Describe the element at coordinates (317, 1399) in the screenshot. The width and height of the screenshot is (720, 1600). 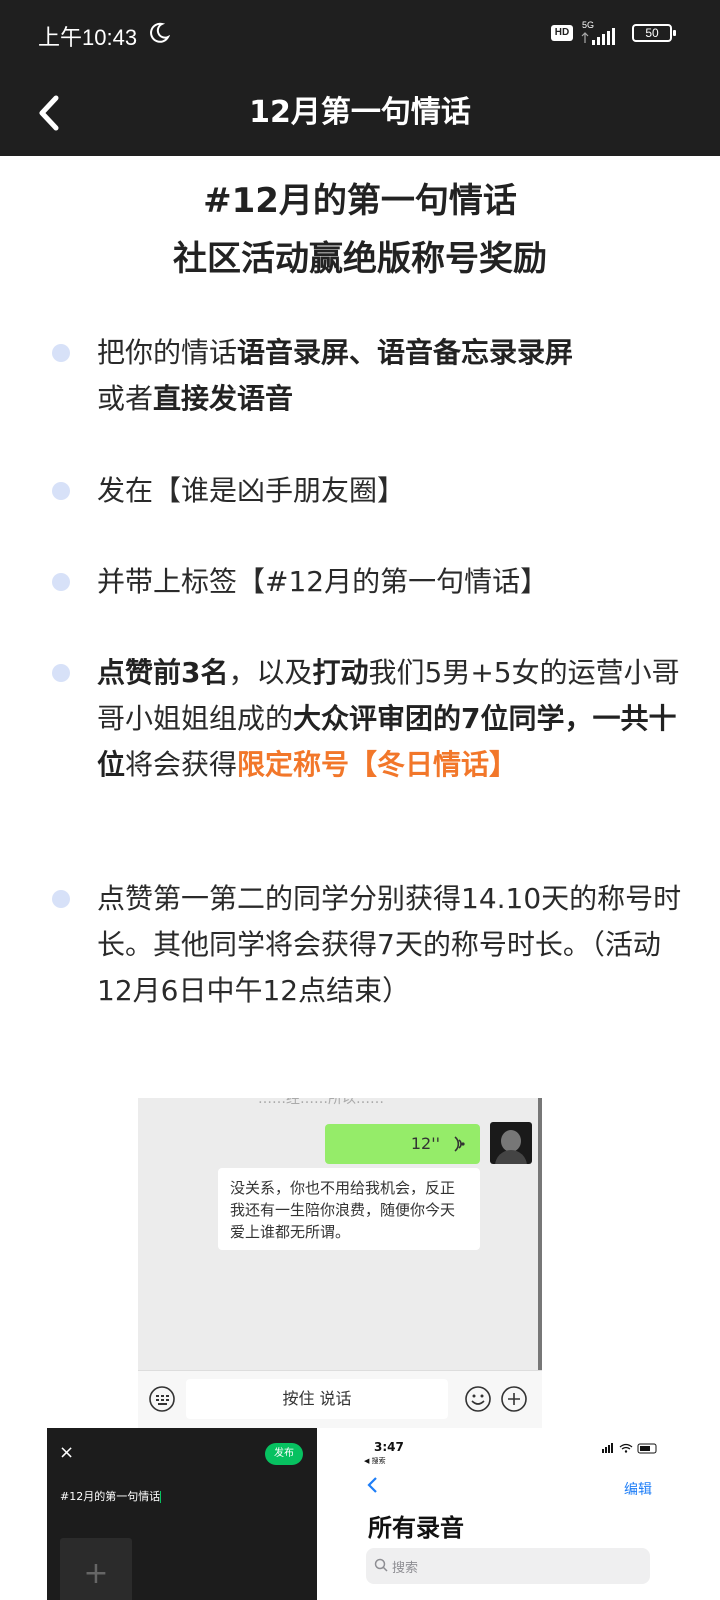
I see `hold-to-talk-button: 按住 说话` at that location.